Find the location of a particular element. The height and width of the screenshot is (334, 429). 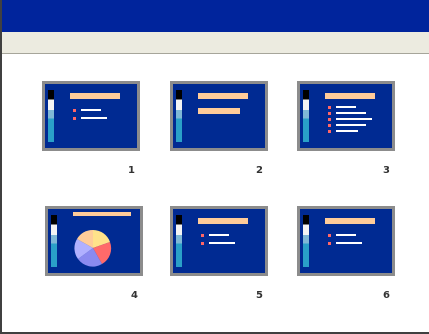

slide-subtitle-placeholder is located at coordinates (219, 111).